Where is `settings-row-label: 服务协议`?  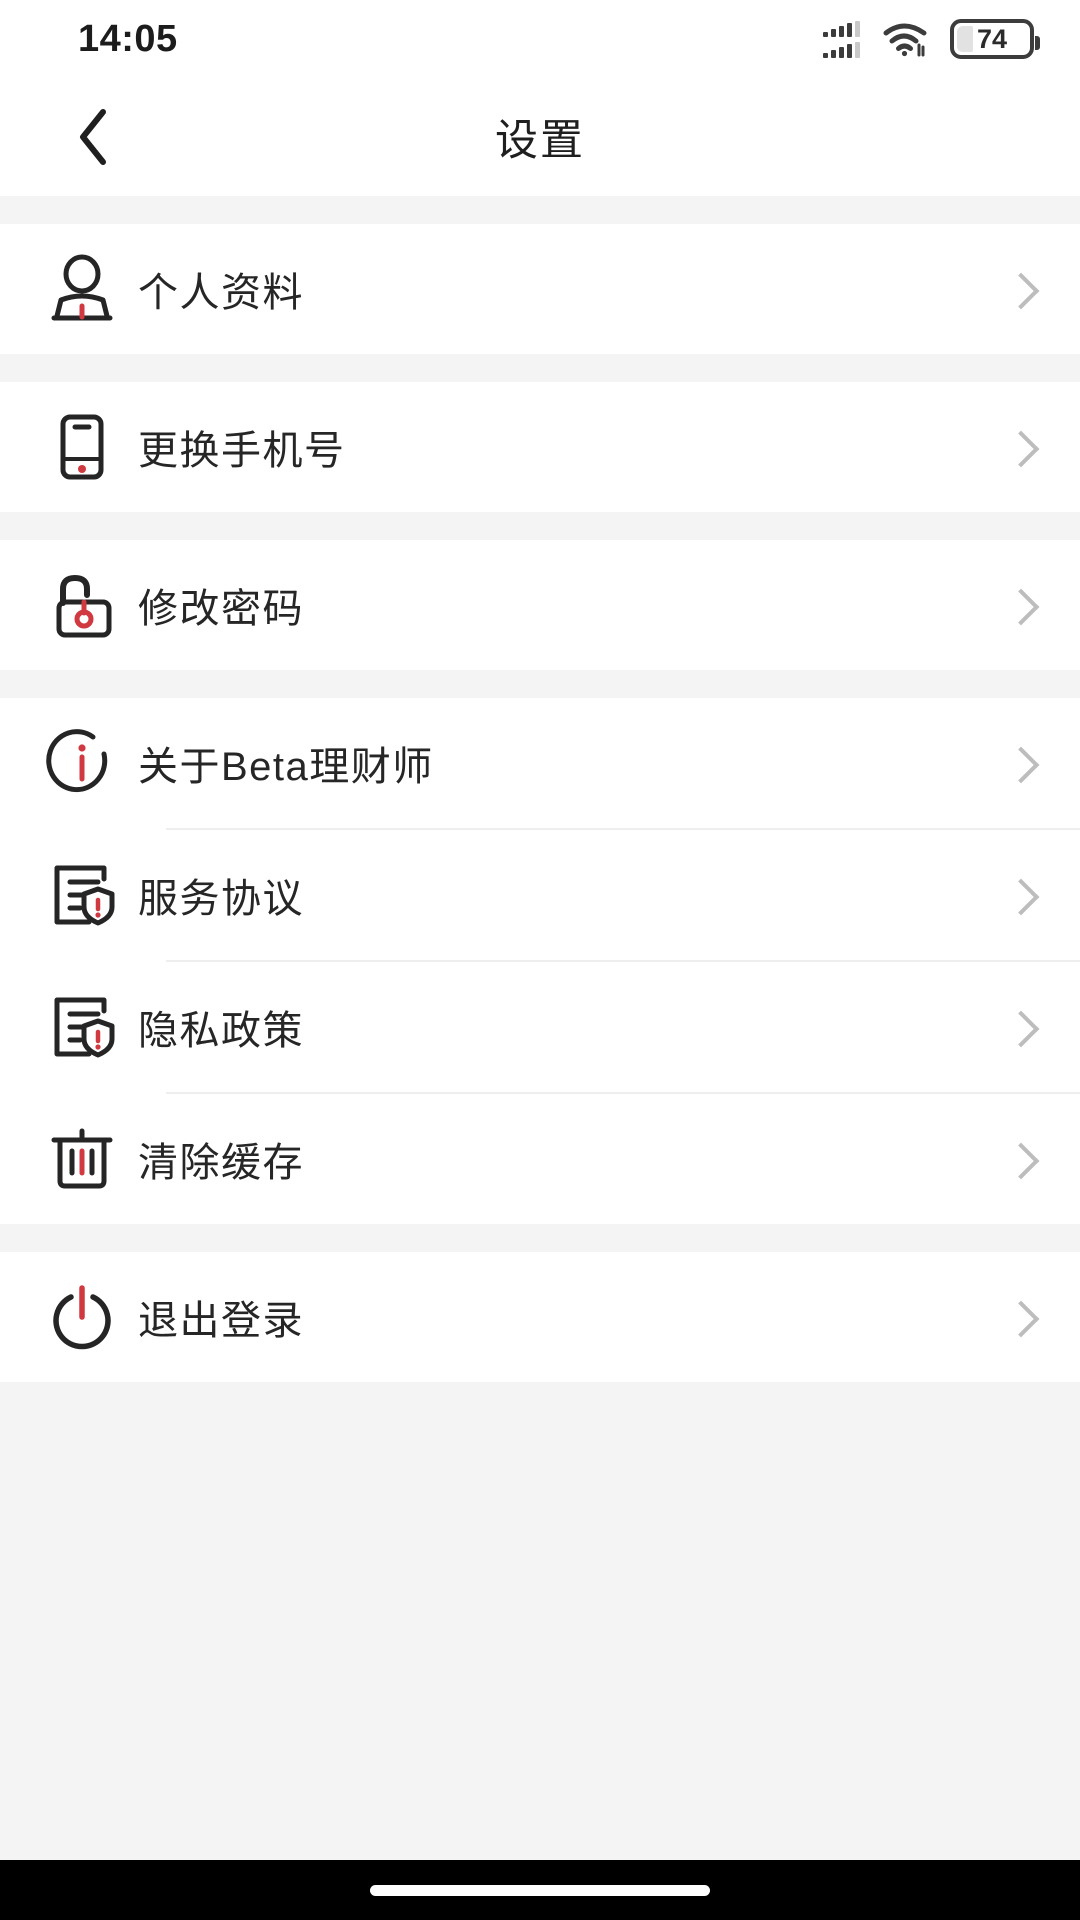 settings-row-label: 服务协议 is located at coordinates (221, 899).